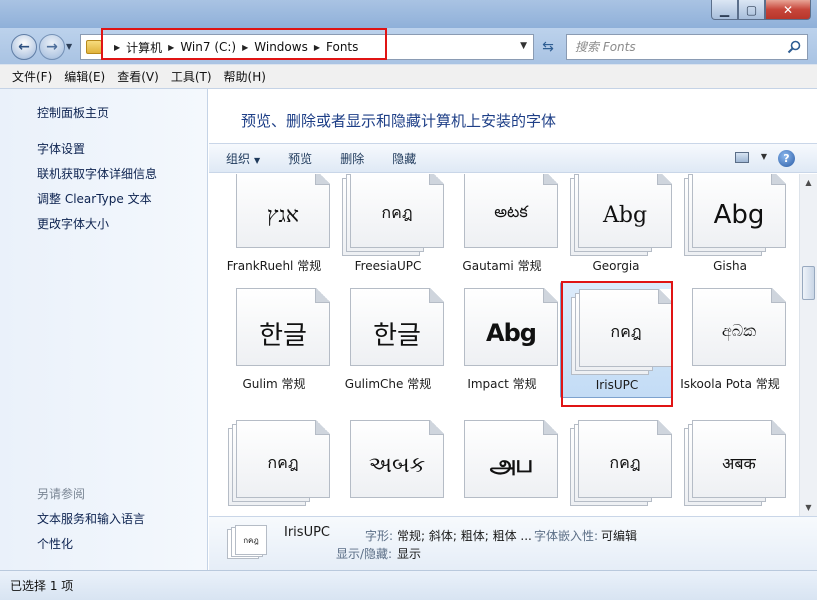 This screenshot has width=817, height=600. What do you see at coordinates (352, 158) in the screenshot?
I see `delete-button: 删除` at bounding box center [352, 158].